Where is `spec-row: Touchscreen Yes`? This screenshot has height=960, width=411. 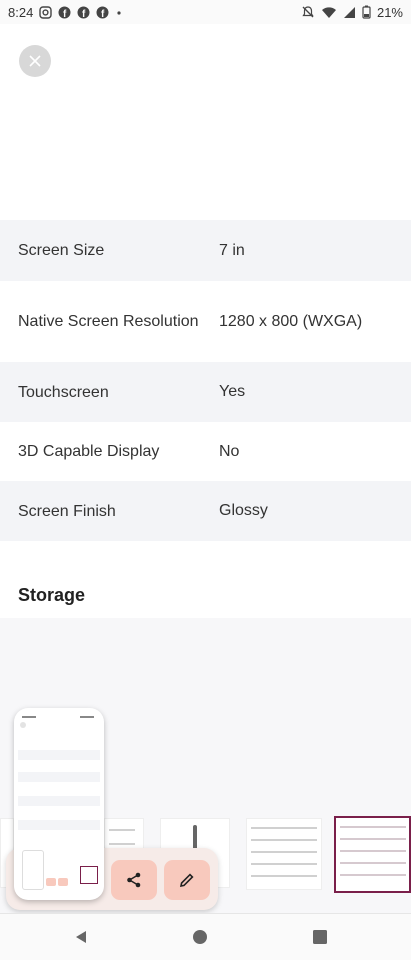 spec-row: Touchscreen Yes is located at coordinates (205, 392).